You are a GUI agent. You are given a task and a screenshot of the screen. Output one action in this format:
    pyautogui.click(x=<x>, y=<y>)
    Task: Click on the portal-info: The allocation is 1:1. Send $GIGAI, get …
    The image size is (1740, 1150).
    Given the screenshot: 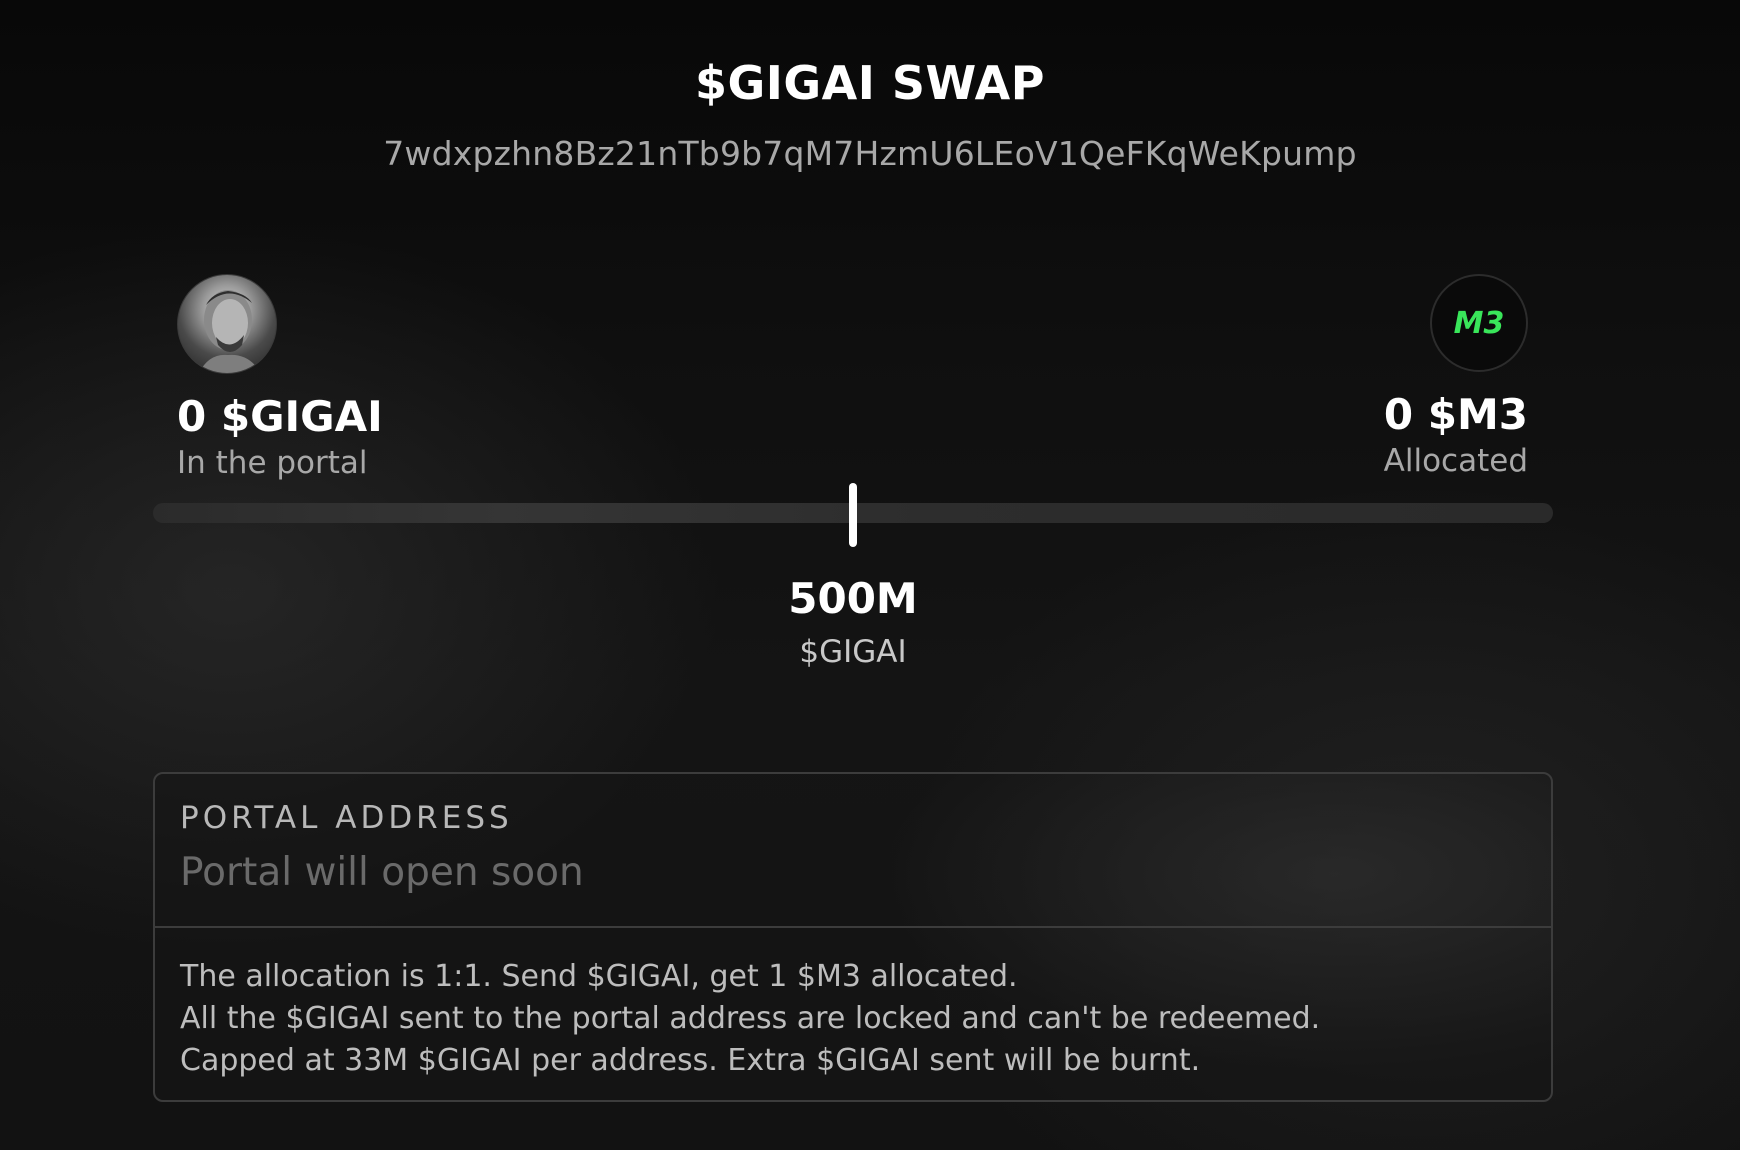 What is the action you would take?
    pyautogui.click(x=853, y=1005)
    